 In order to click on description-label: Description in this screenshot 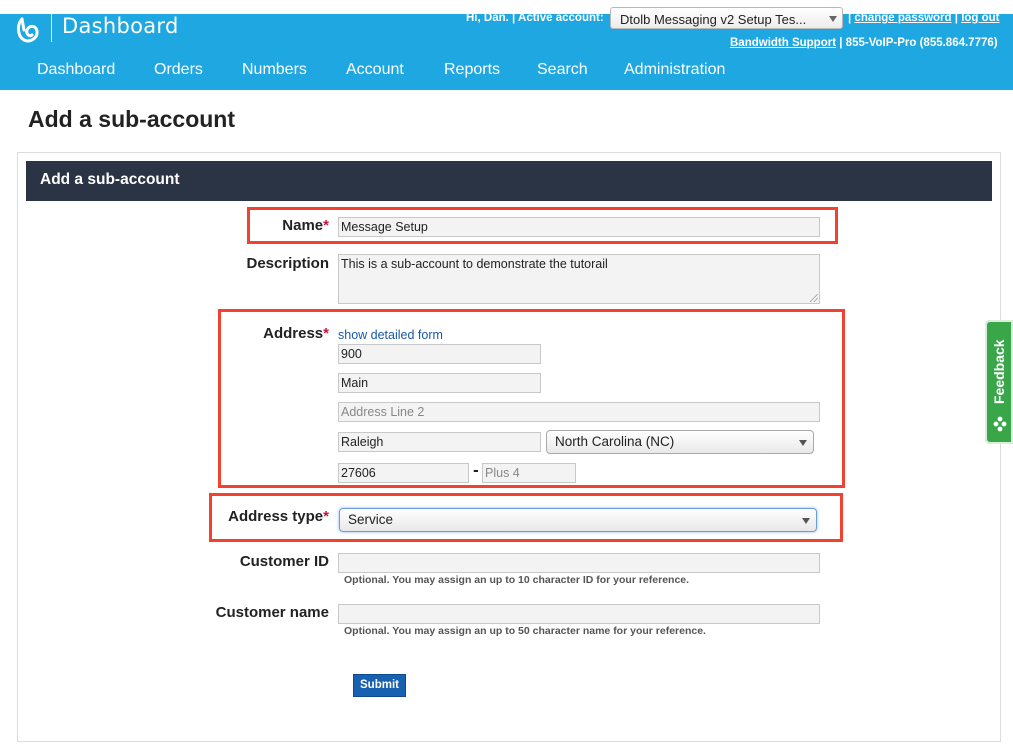, I will do `click(287, 263)`.